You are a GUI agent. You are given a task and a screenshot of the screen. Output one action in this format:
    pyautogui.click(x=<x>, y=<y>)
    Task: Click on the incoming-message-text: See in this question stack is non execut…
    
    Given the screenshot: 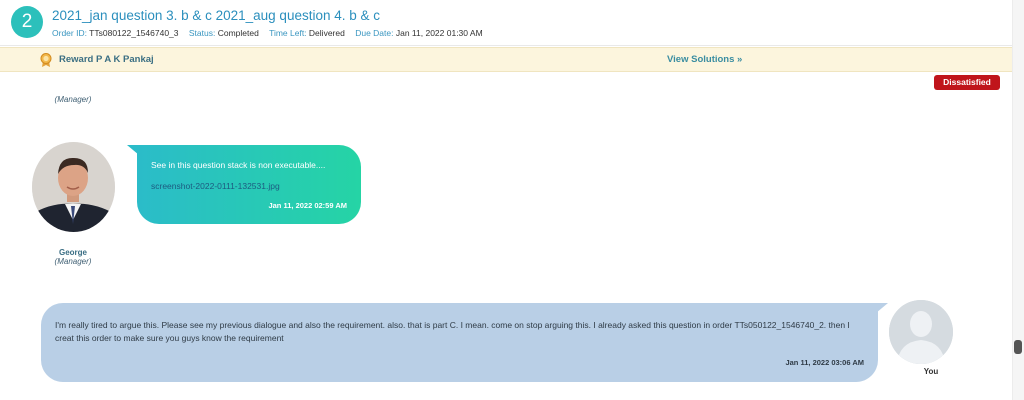 What is the action you would take?
    pyautogui.click(x=238, y=165)
    